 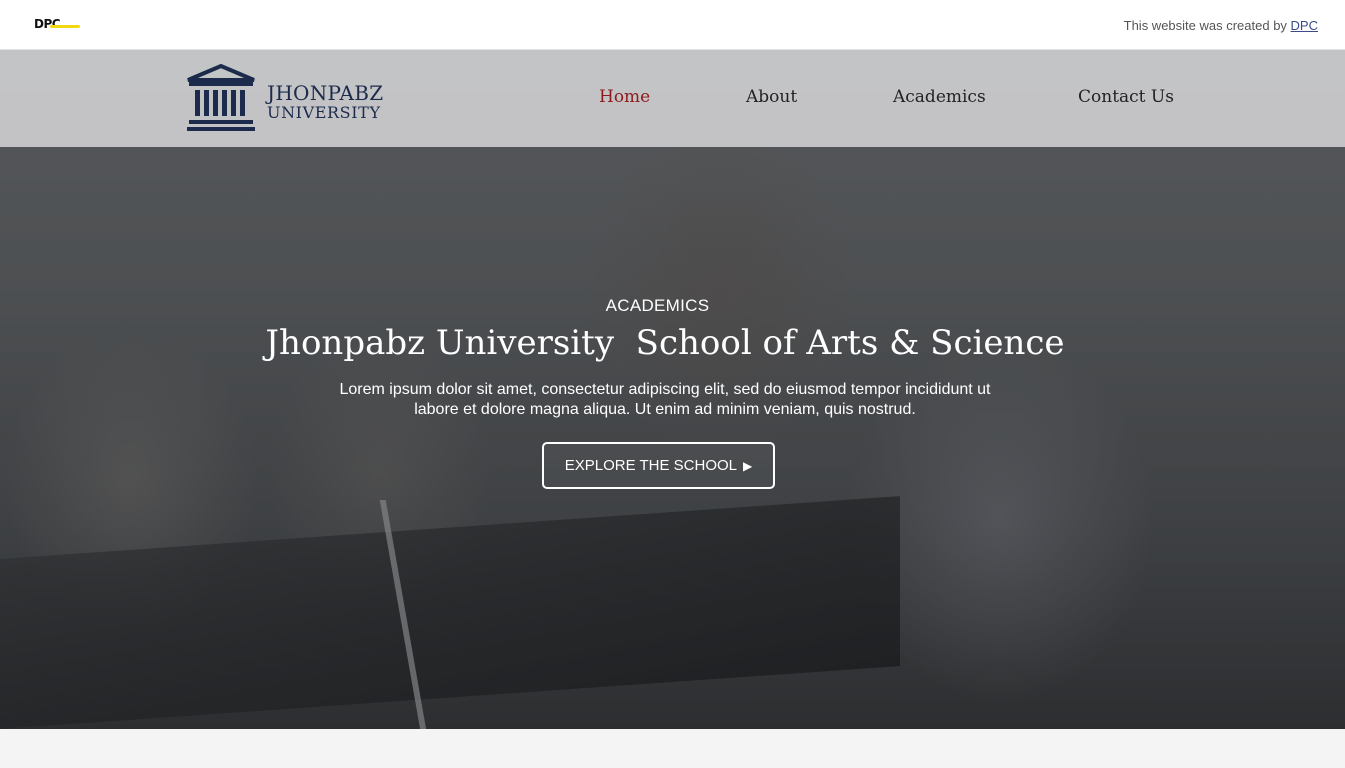 I want to click on credit-label: This website was created by, so click(x=1207, y=25).